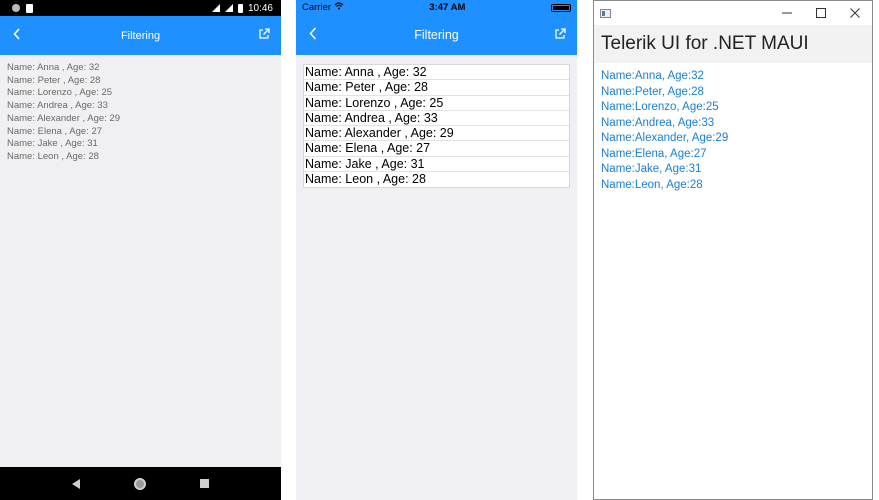 This screenshot has height=500, width=879. I want to click on status-time: 3:47 AM, so click(447, 7).